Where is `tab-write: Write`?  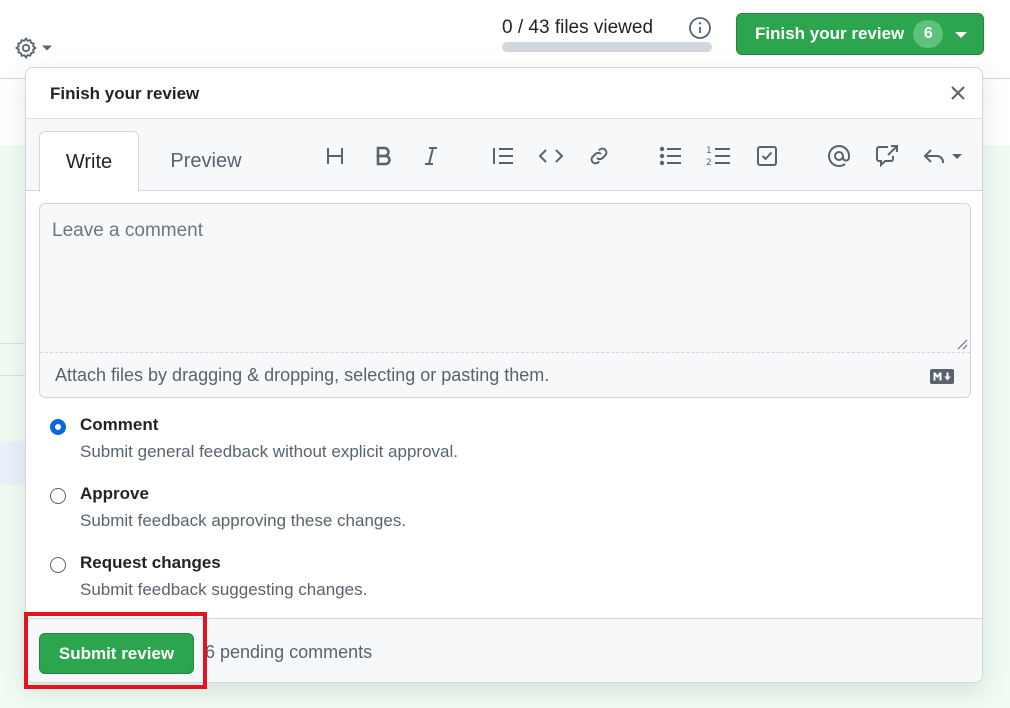 tab-write: Write is located at coordinates (89, 161).